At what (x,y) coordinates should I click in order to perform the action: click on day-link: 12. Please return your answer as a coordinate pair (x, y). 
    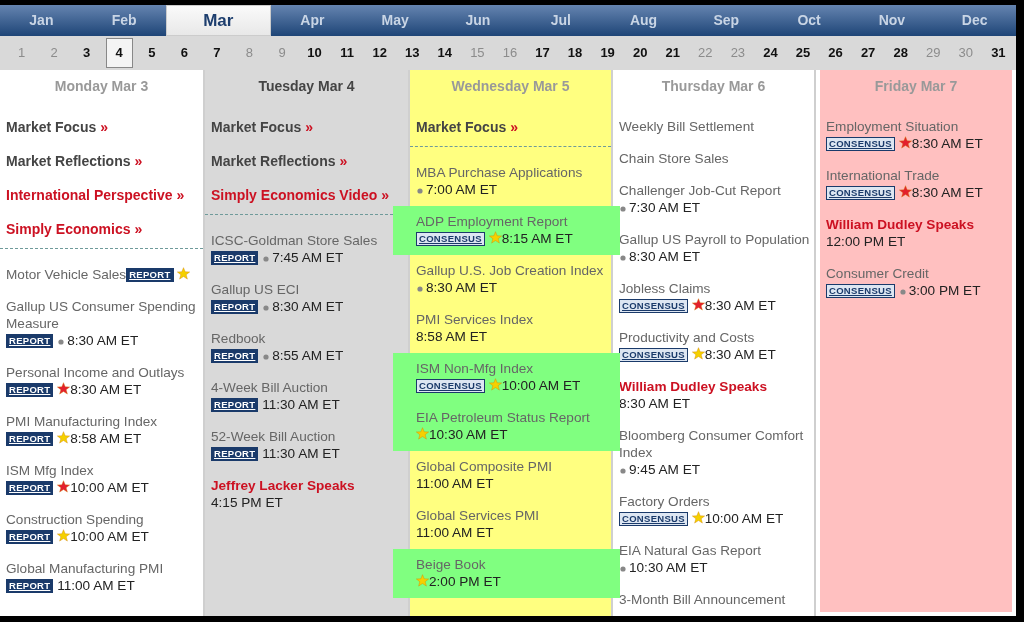
    Looking at the image, I should click on (380, 53).